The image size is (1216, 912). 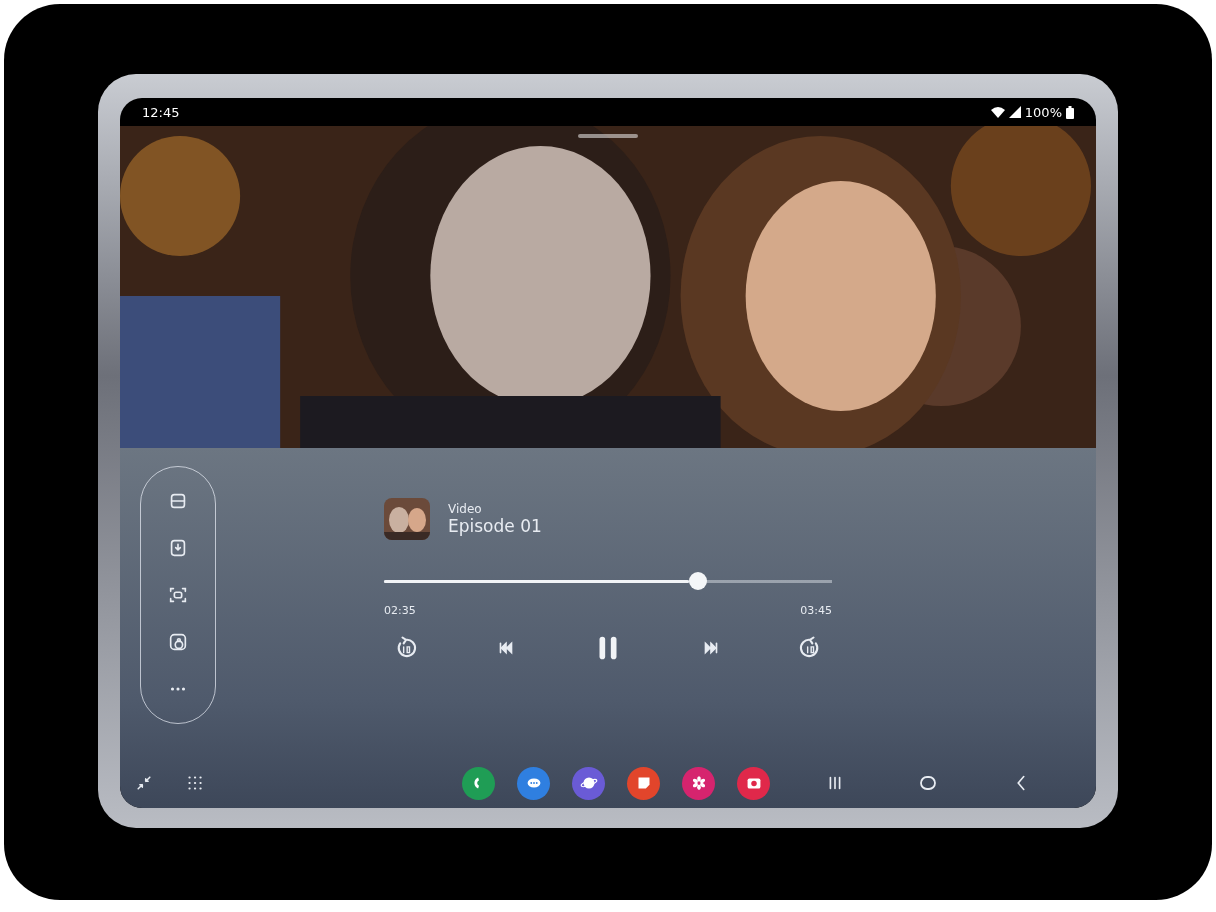 What do you see at coordinates (816, 610) in the screenshot?
I see `total-time: 03:45` at bounding box center [816, 610].